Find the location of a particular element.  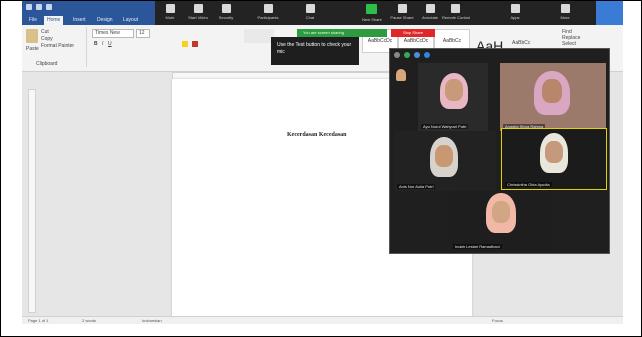

clipboard-group-label: Clipboard is located at coordinates (47, 64).